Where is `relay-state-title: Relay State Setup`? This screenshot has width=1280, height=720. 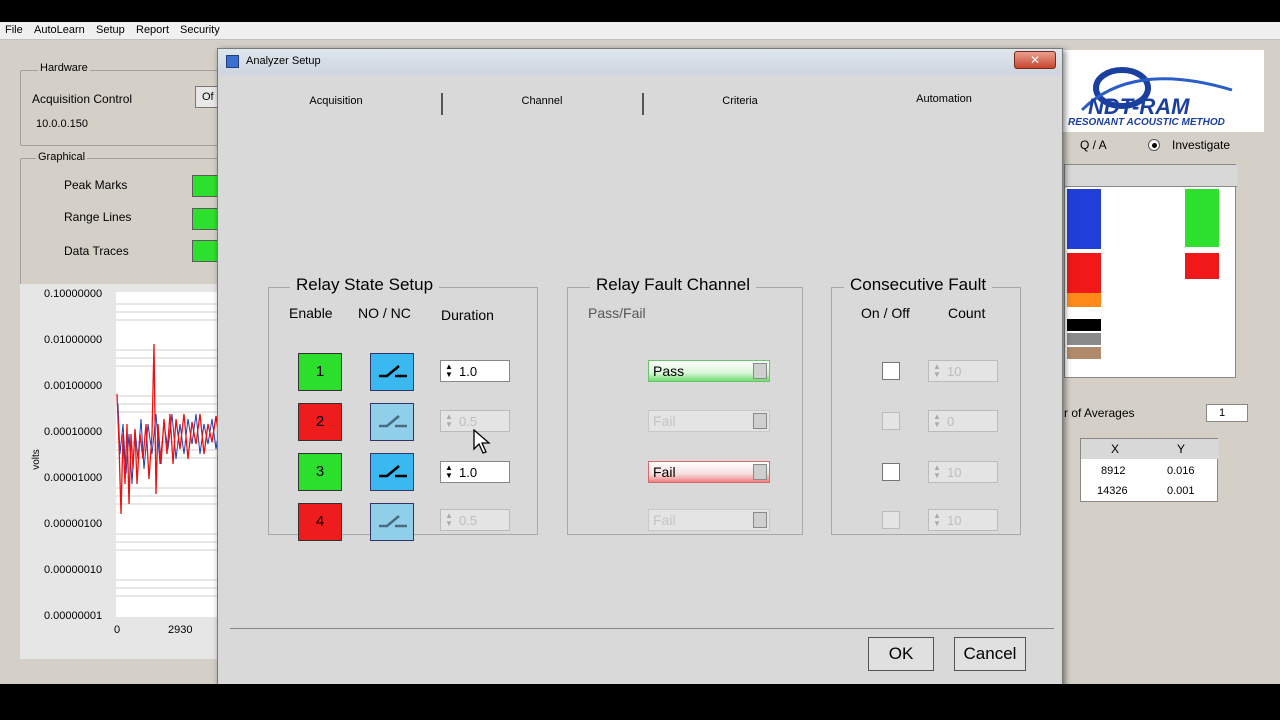
relay-state-title: Relay State Setup is located at coordinates (365, 285).